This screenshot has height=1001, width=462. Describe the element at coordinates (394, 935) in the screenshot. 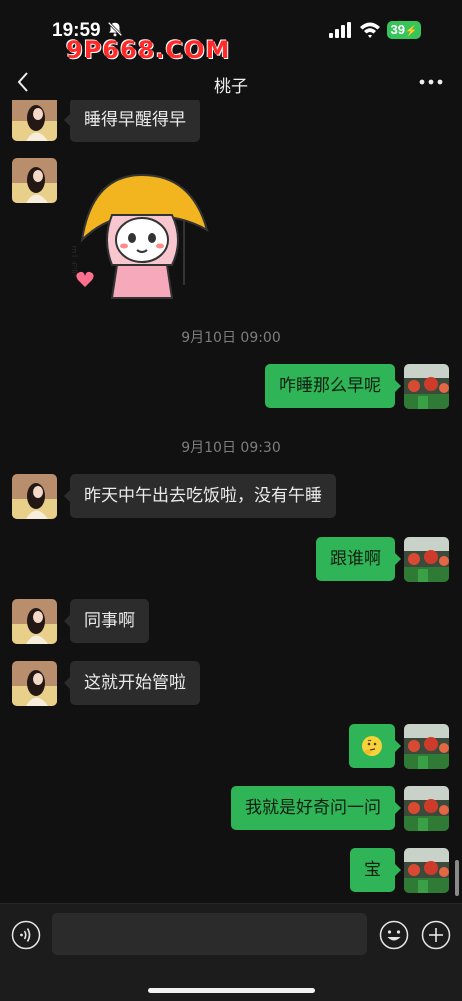

I see `emoji-icon` at that location.